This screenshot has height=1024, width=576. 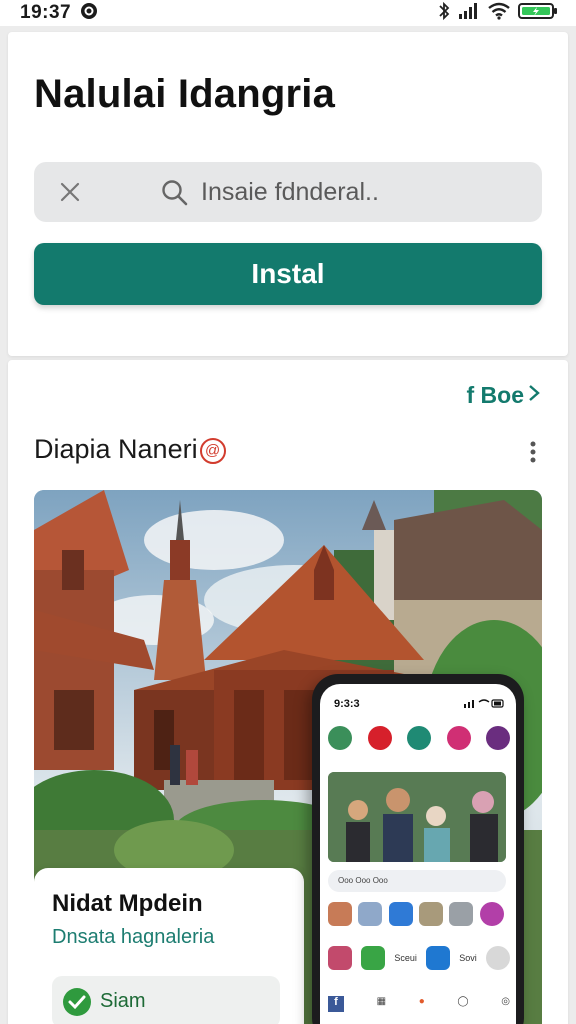 I want to click on see-more-link: f Boe, so click(x=504, y=395).